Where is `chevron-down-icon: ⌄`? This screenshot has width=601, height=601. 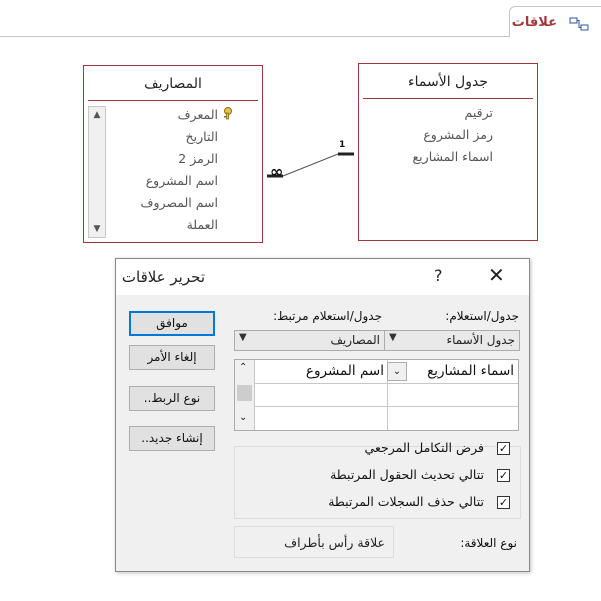
chevron-down-icon: ⌄ is located at coordinates (397, 371).